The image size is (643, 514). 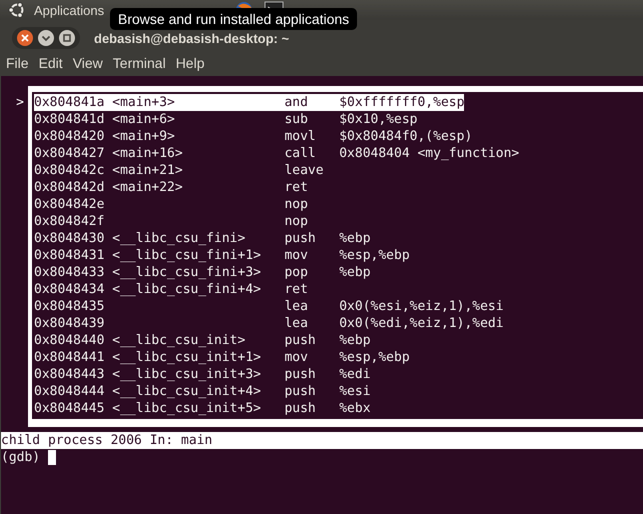 What do you see at coordinates (20, 102) in the screenshot?
I see `current-line-marker: >` at bounding box center [20, 102].